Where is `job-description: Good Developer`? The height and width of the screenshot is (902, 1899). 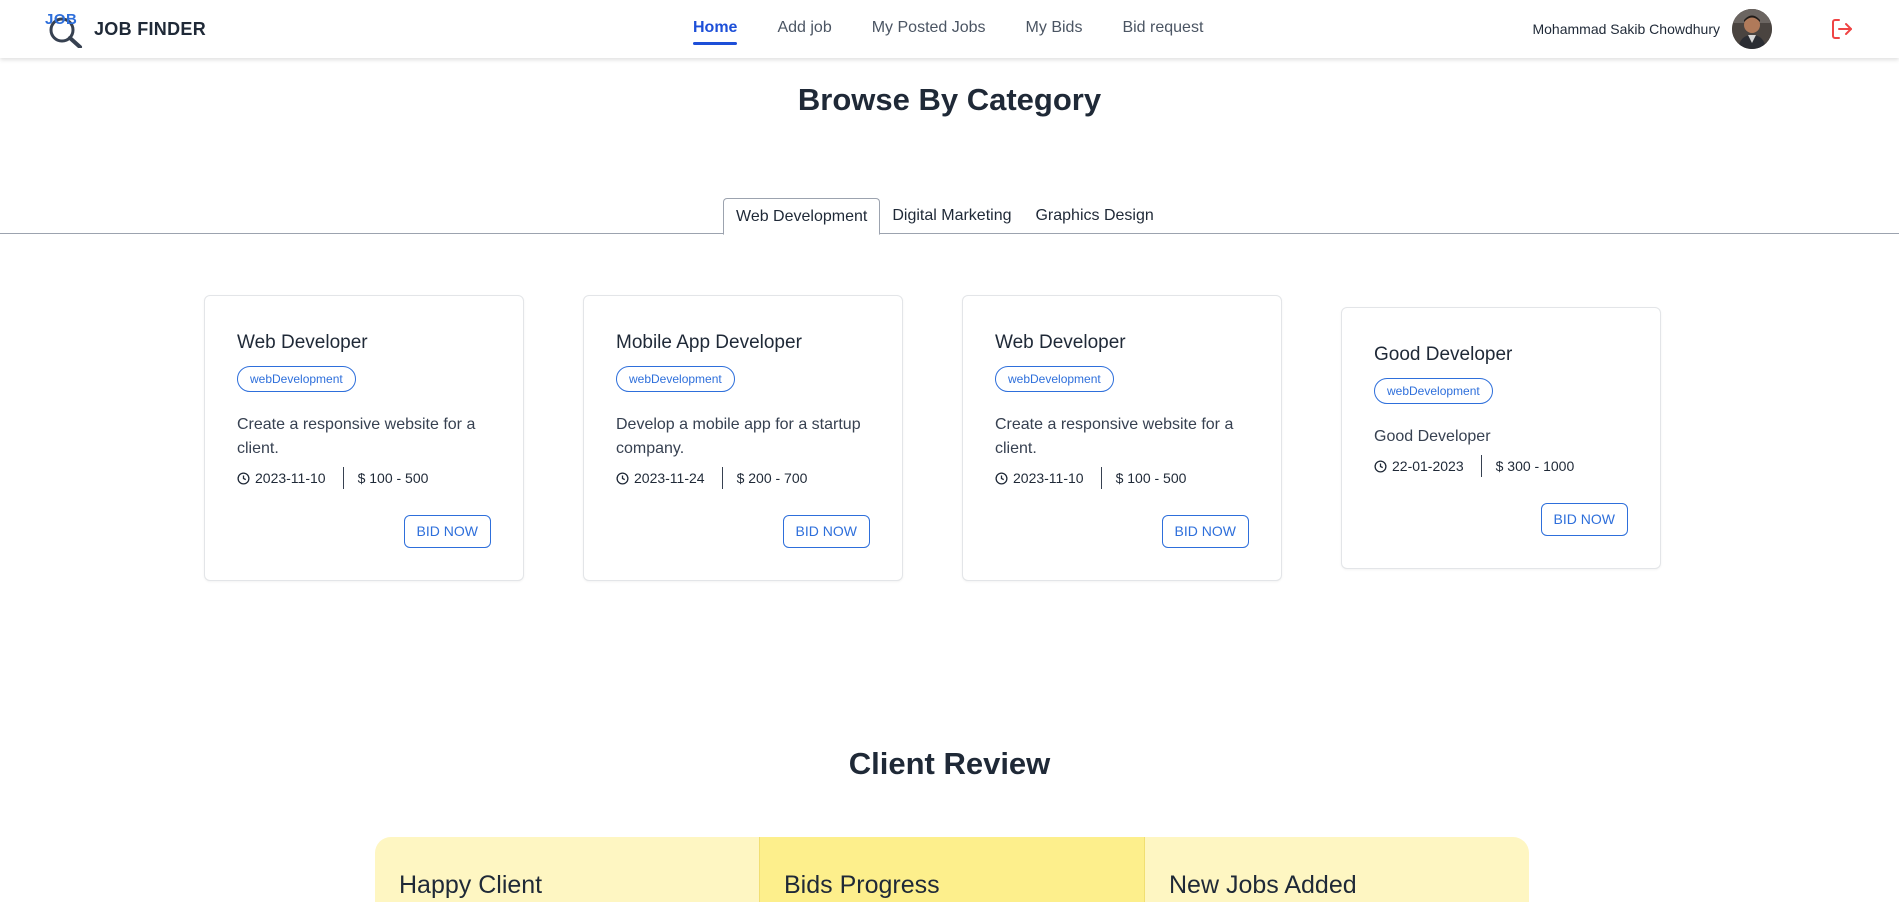
job-description: Good Developer is located at coordinates (1432, 436).